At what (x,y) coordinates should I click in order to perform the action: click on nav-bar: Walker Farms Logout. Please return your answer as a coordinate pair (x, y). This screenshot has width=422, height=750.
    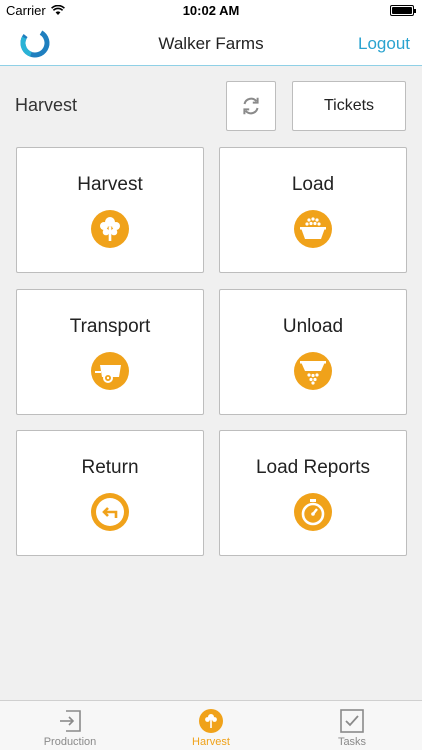
    Looking at the image, I should click on (211, 44).